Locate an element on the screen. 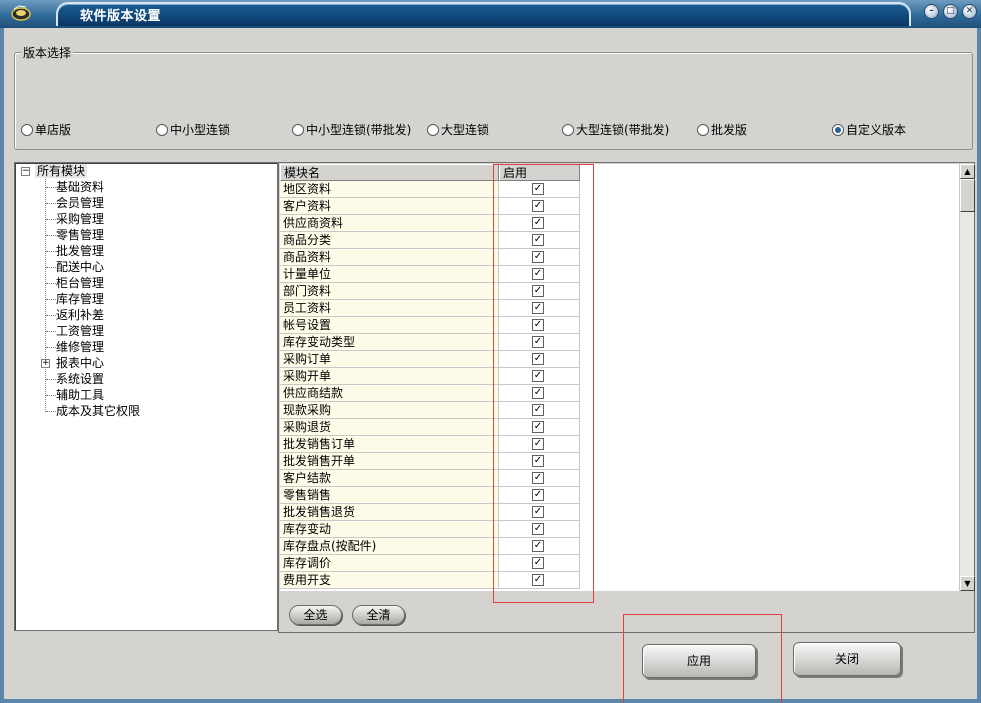 This screenshot has width=981, height=703. title-bar: 软件版本设置 – □ ✕ is located at coordinates (490, 14).